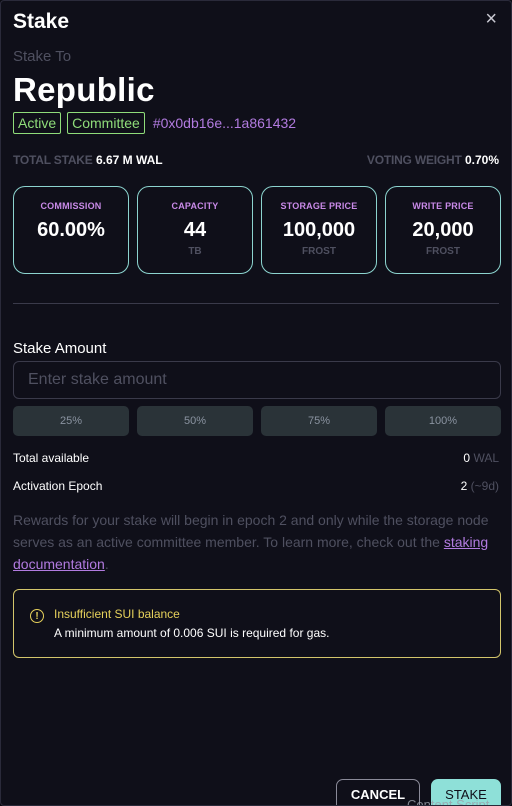  What do you see at coordinates (256, 303) in the screenshot?
I see `section-divider` at bounding box center [256, 303].